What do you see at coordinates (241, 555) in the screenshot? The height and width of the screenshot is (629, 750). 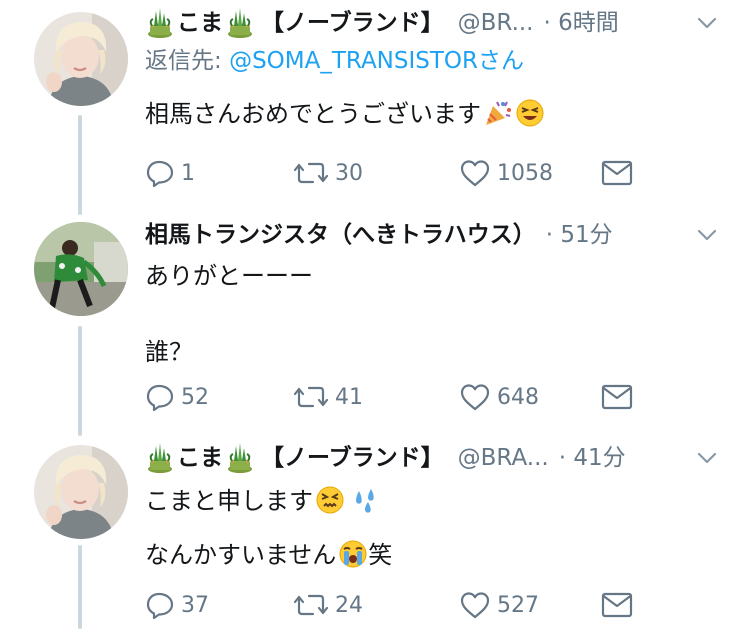 I see `tweet-text-segment: なんかすいません` at bounding box center [241, 555].